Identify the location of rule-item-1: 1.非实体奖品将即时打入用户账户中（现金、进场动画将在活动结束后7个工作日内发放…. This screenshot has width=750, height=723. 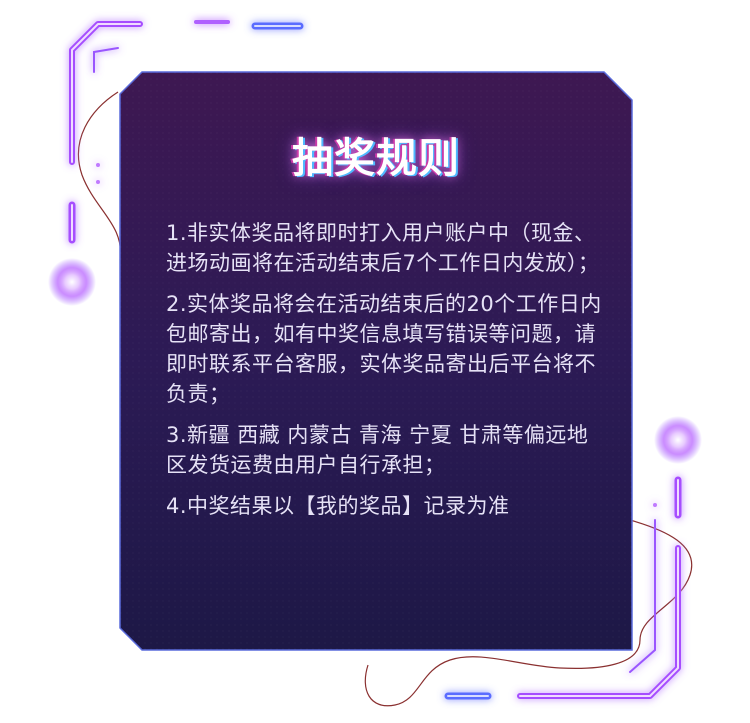
(383, 248).